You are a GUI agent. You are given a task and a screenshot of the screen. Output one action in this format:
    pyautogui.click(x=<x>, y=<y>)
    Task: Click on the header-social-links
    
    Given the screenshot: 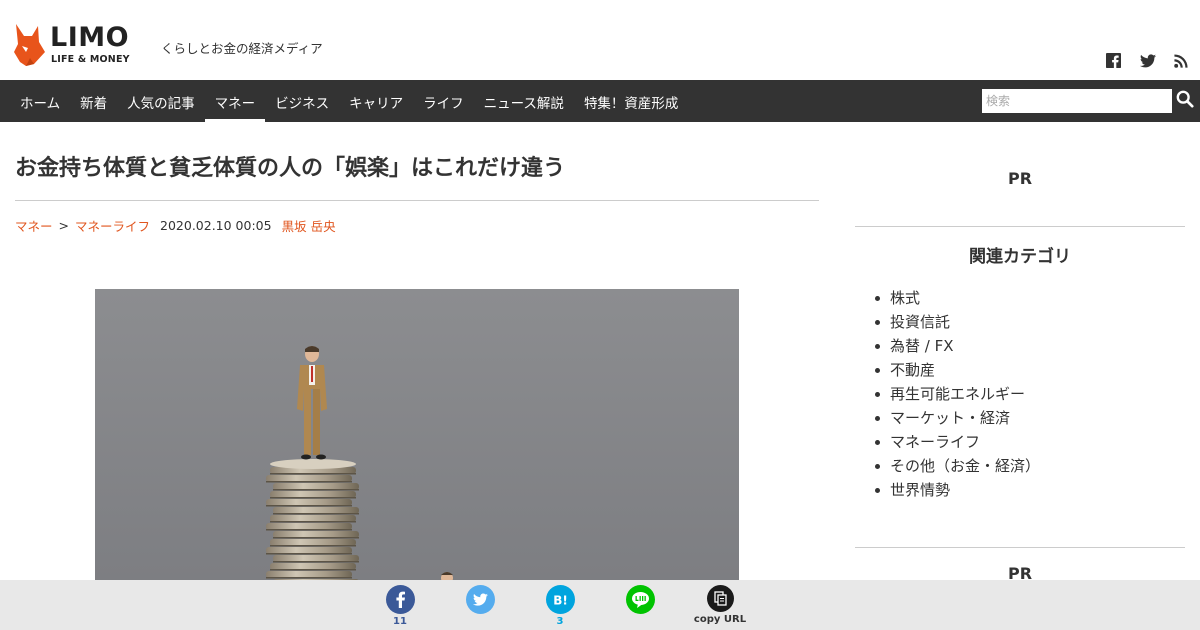 What is the action you would take?
    pyautogui.click(x=1148, y=61)
    